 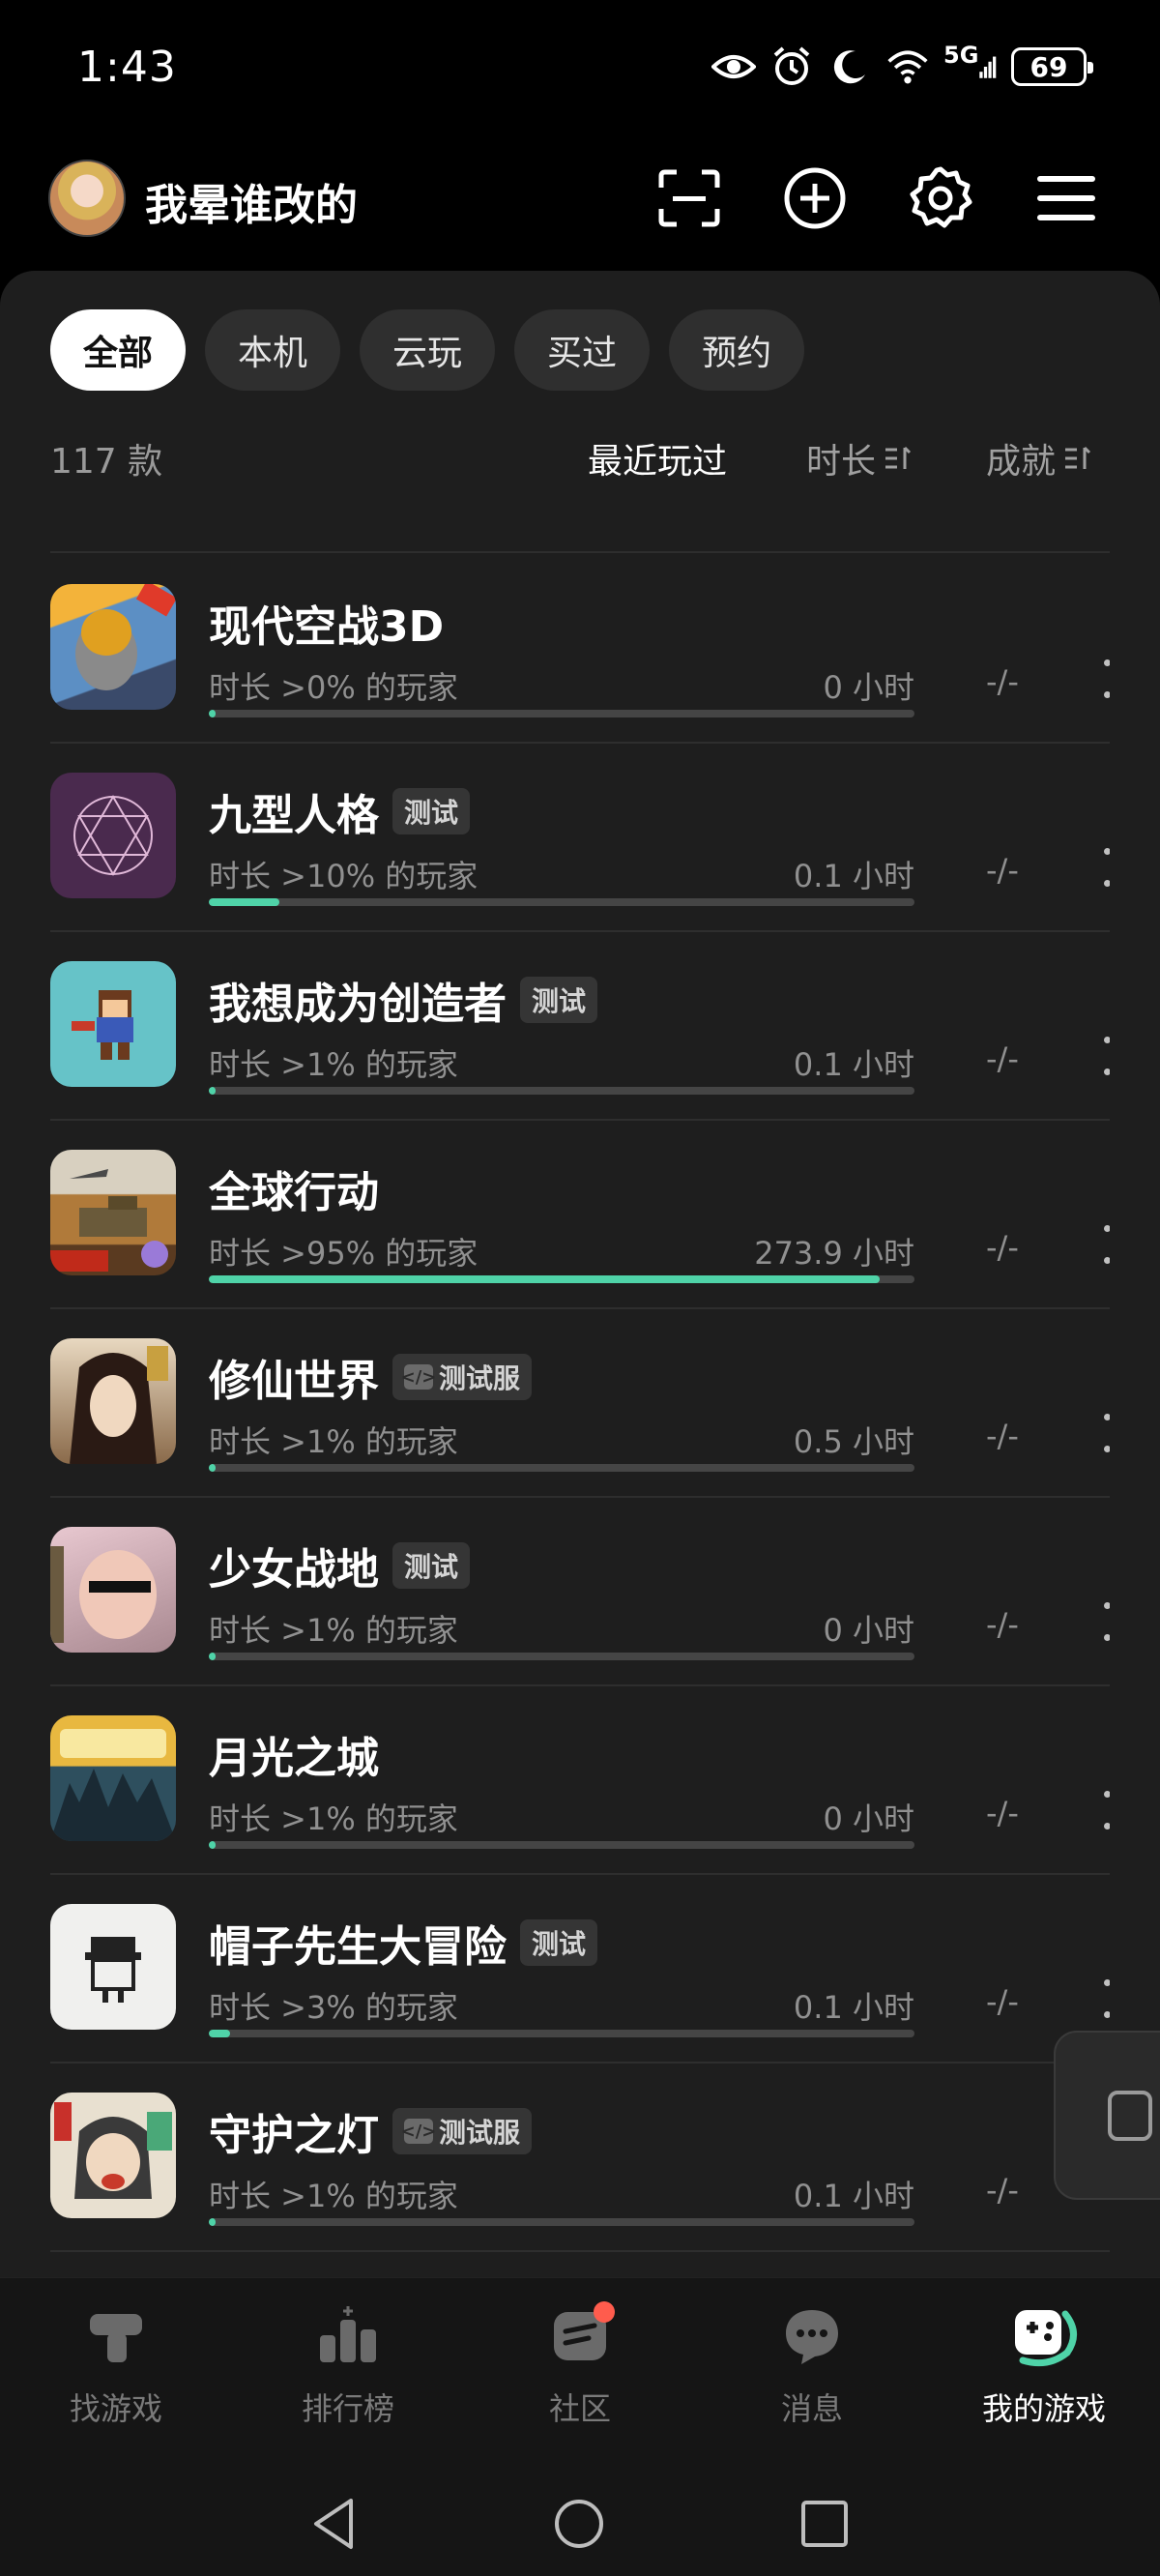 I want to click on nav-label: 消息, so click(x=812, y=2408).